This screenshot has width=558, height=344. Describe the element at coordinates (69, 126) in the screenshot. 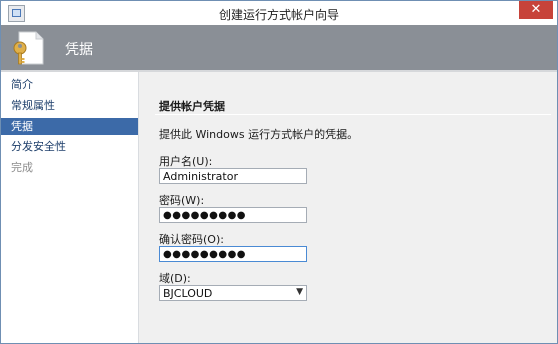

I see `sidebar-item-credentials: 凭据` at that location.